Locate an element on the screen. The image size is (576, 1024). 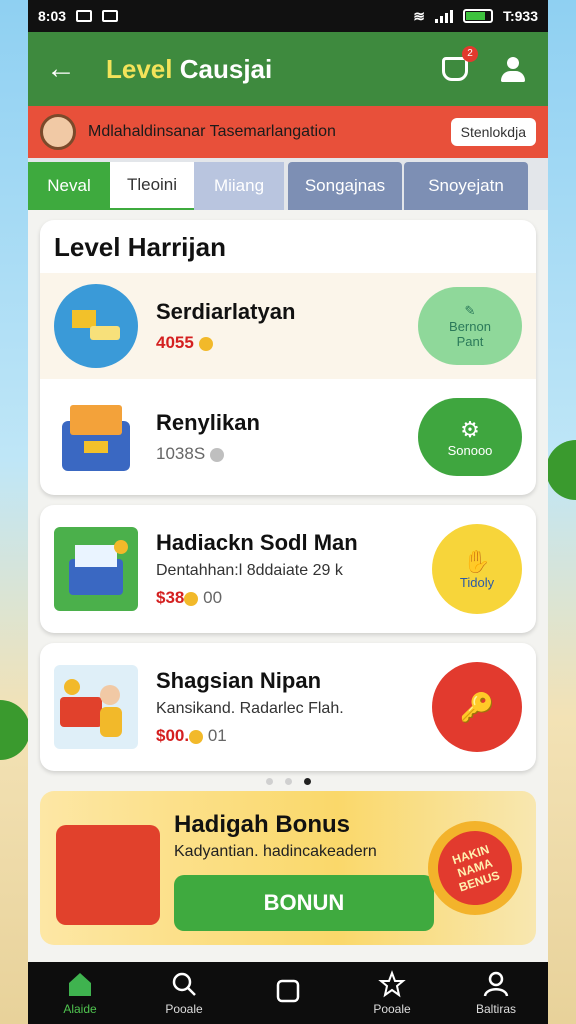
nav-item-center is located at coordinates (288, 993).